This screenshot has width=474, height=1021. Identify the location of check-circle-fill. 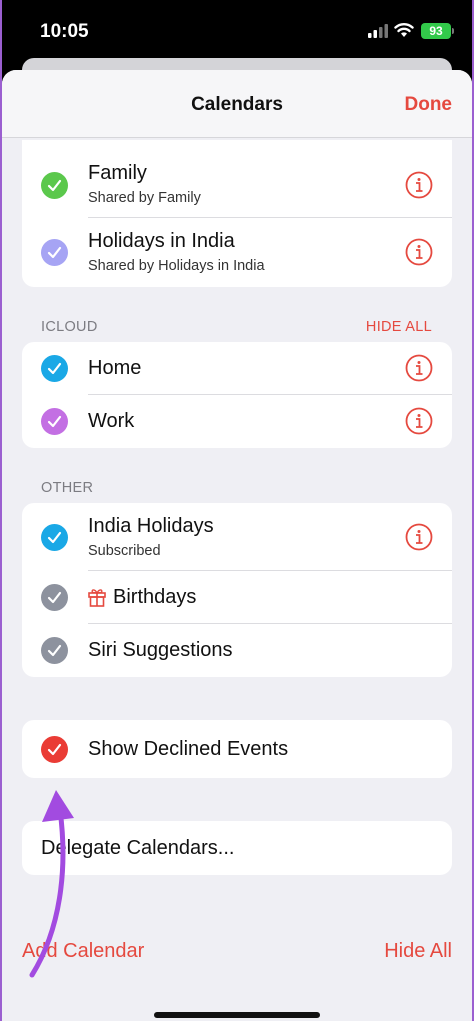
(54, 185).